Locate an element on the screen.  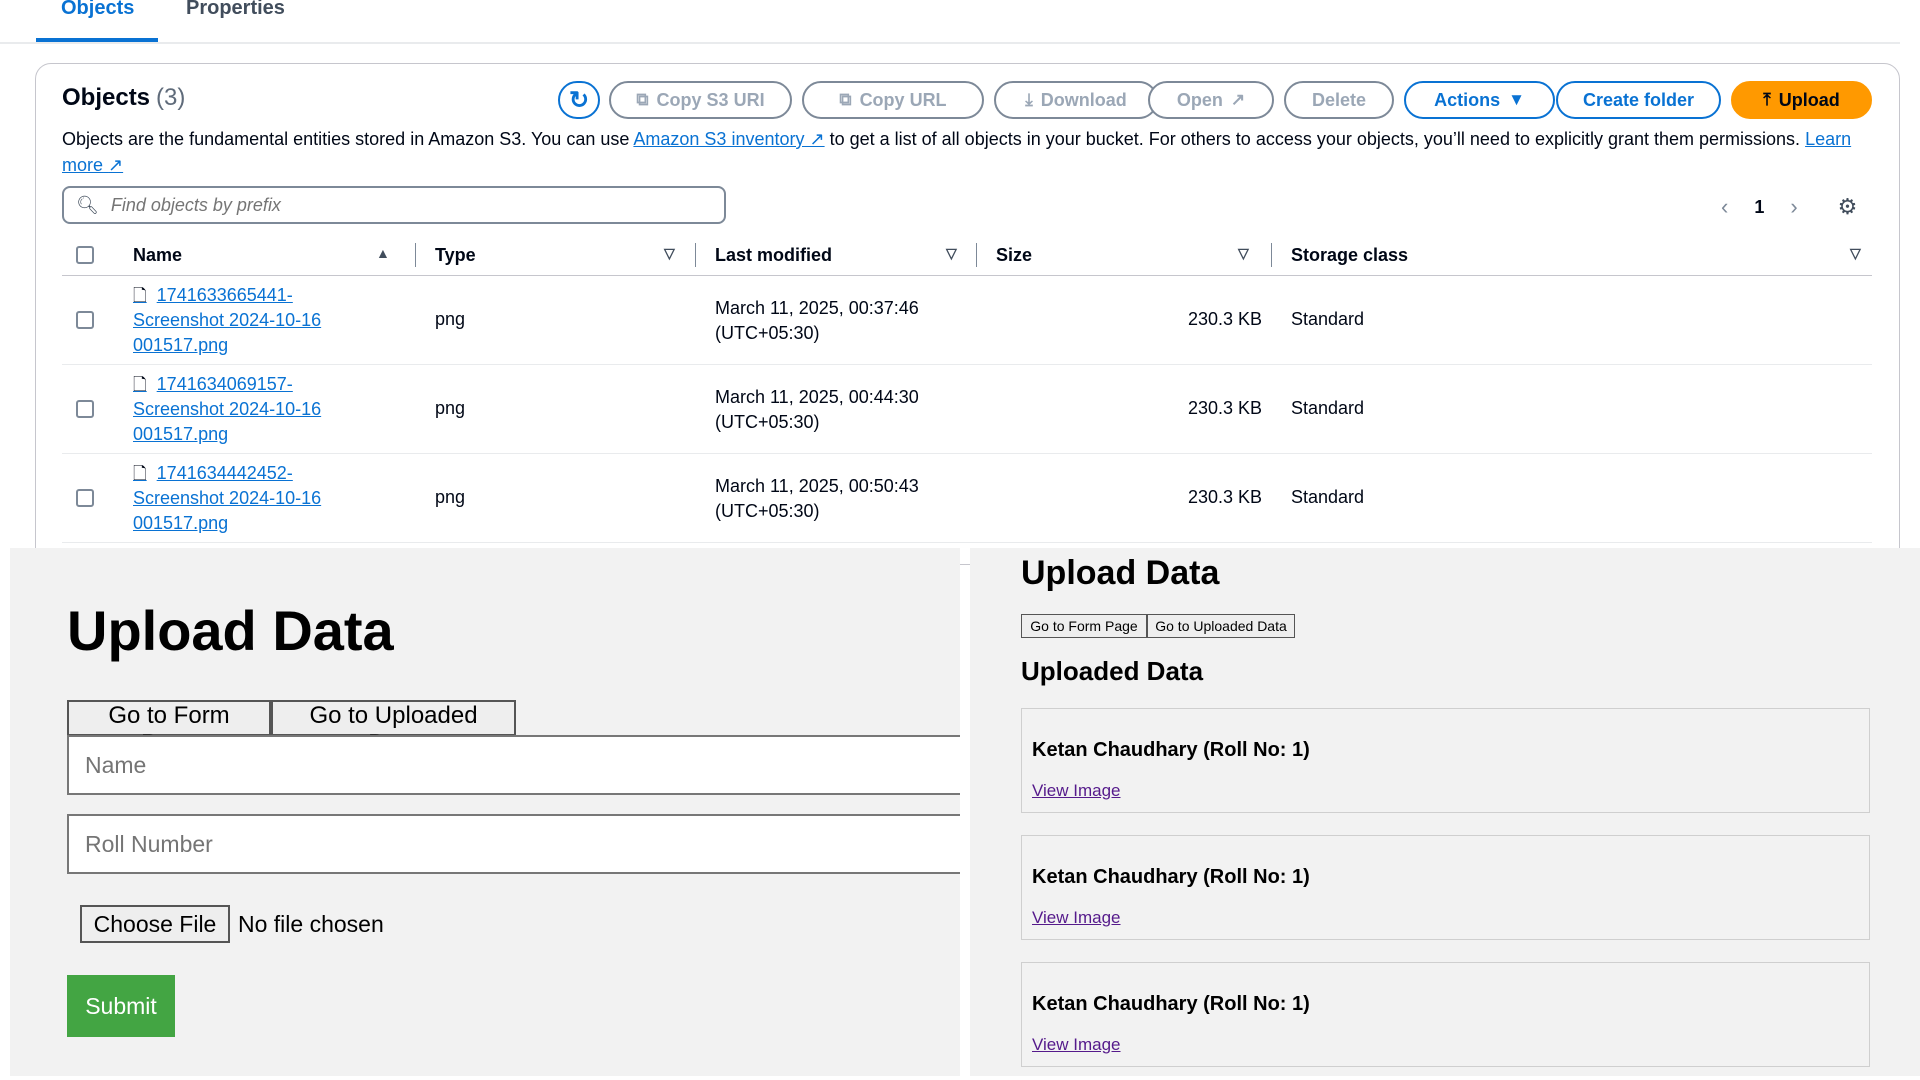
actions-label: Actions is located at coordinates (1467, 99).